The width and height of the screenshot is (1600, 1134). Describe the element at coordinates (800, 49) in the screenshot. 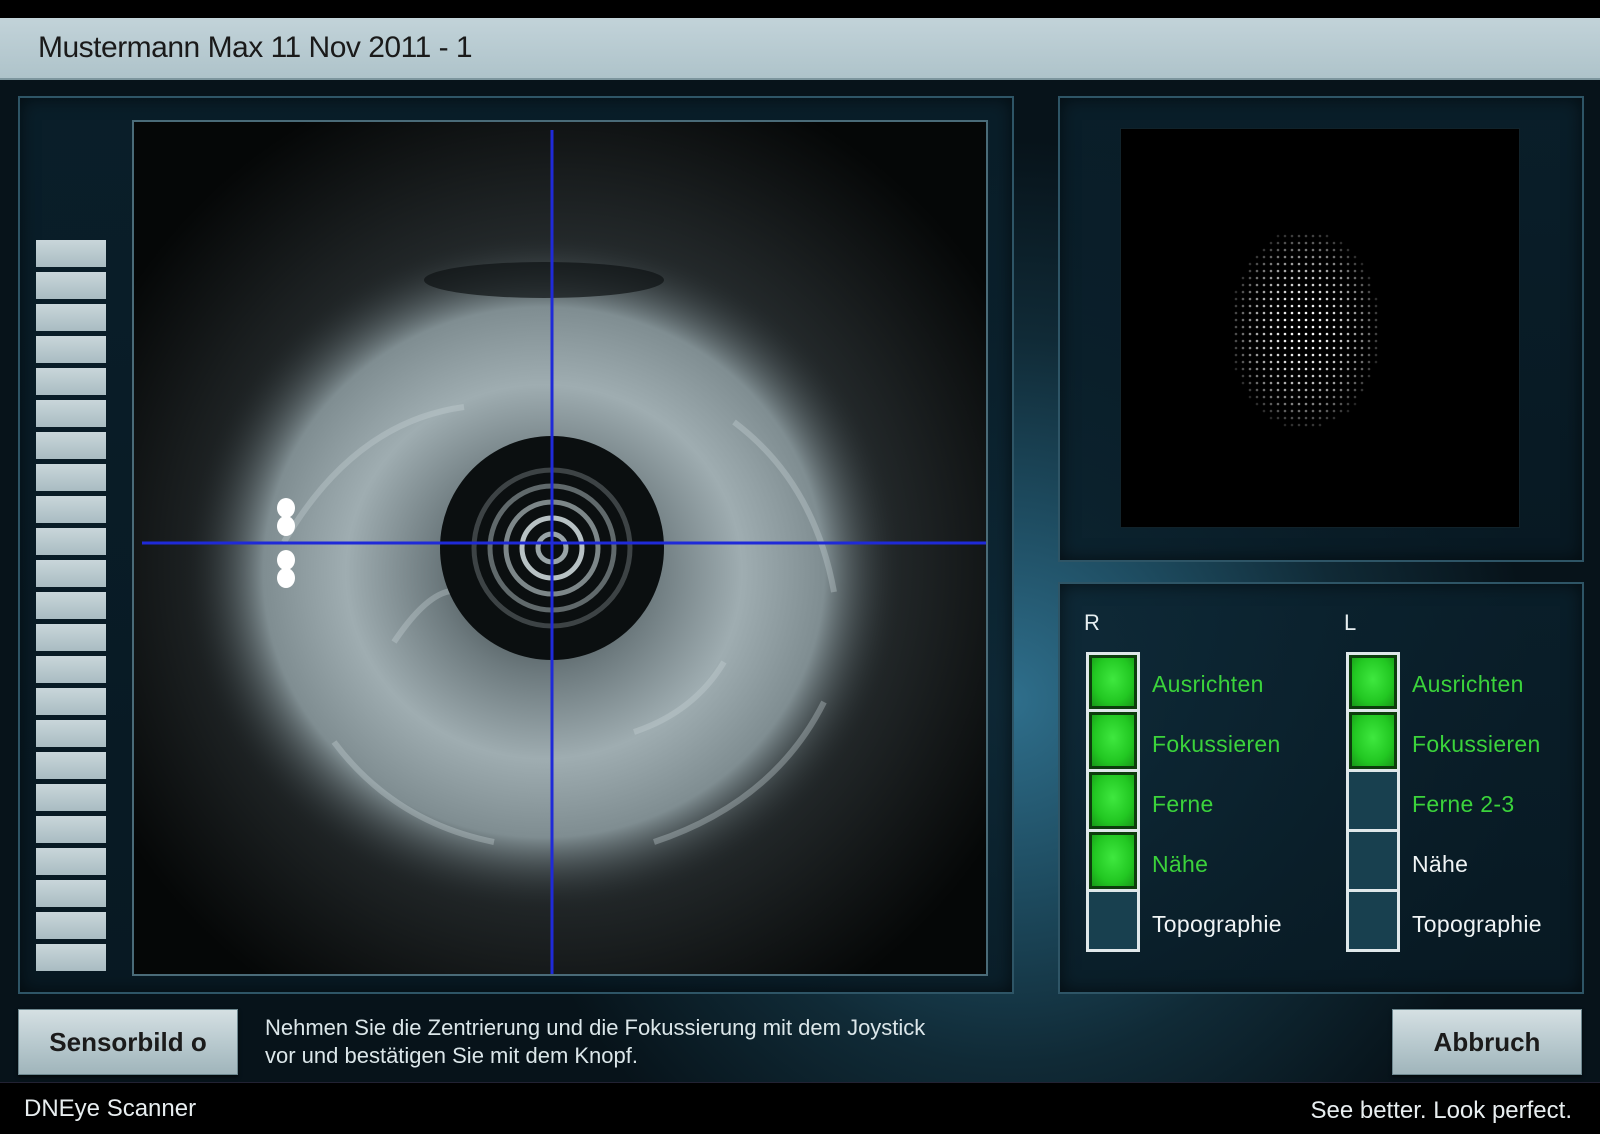

I see `title-bar: Mustermann Max 11 Nov 2011 - 1` at that location.